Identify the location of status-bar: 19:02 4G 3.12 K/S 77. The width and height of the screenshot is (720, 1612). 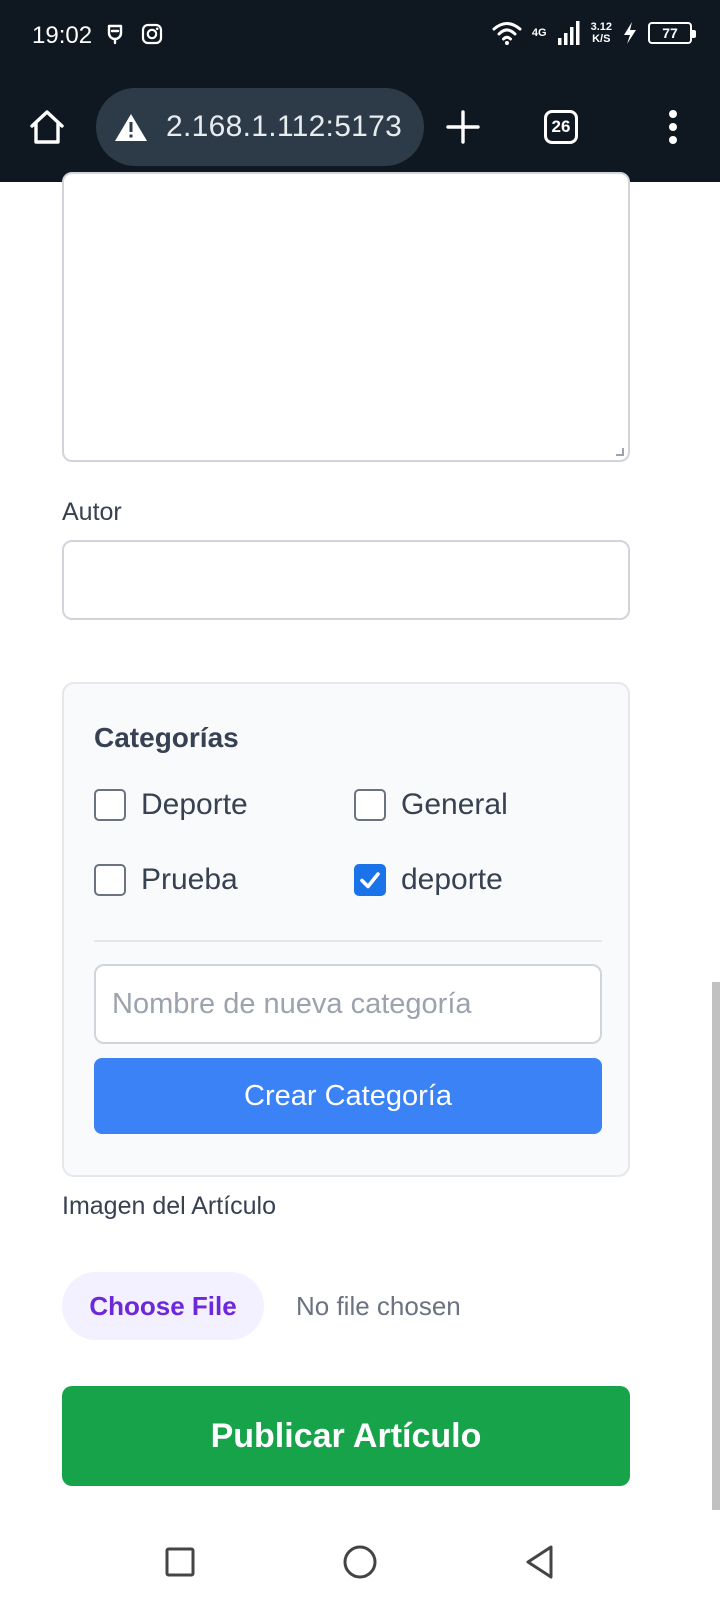
(360, 36).